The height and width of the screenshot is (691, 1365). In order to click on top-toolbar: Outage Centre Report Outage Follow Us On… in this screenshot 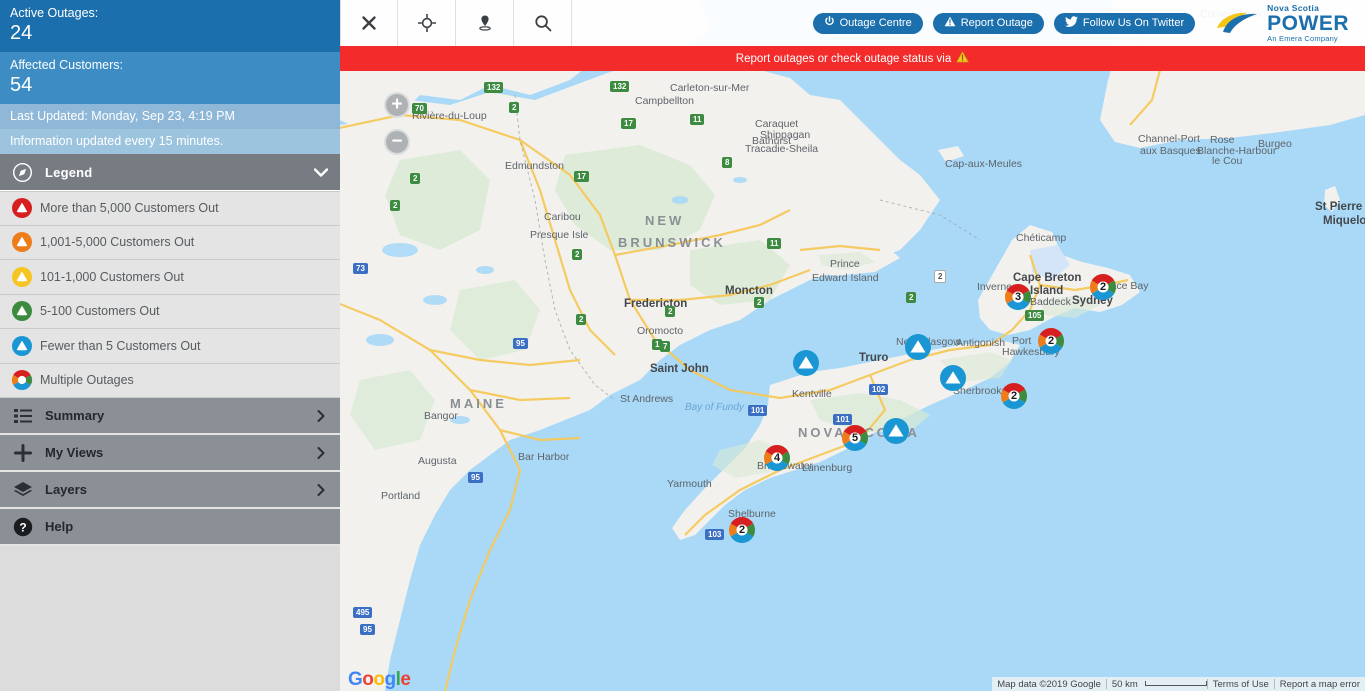, I will do `click(852, 23)`.